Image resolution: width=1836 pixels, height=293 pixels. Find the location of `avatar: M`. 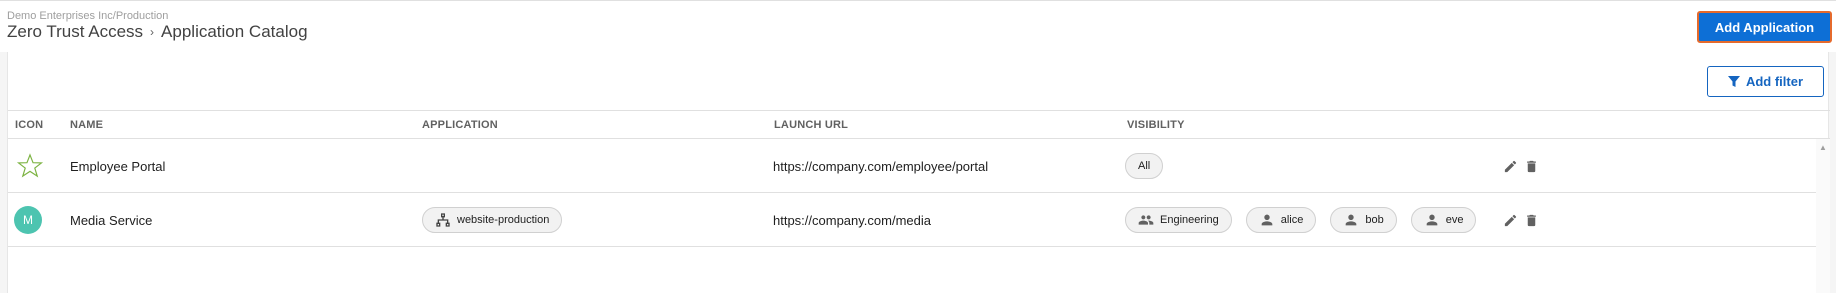

avatar: M is located at coordinates (28, 220).